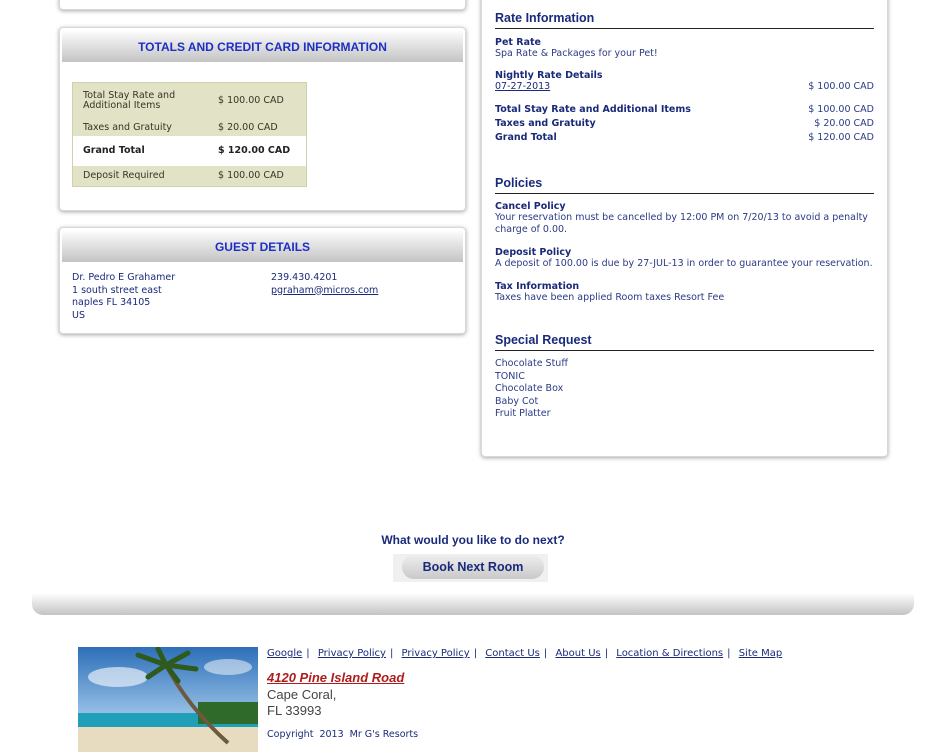 Image resolution: width=933 pixels, height=752 pixels. I want to click on footer-address-city: Cape Coral,, so click(302, 694).